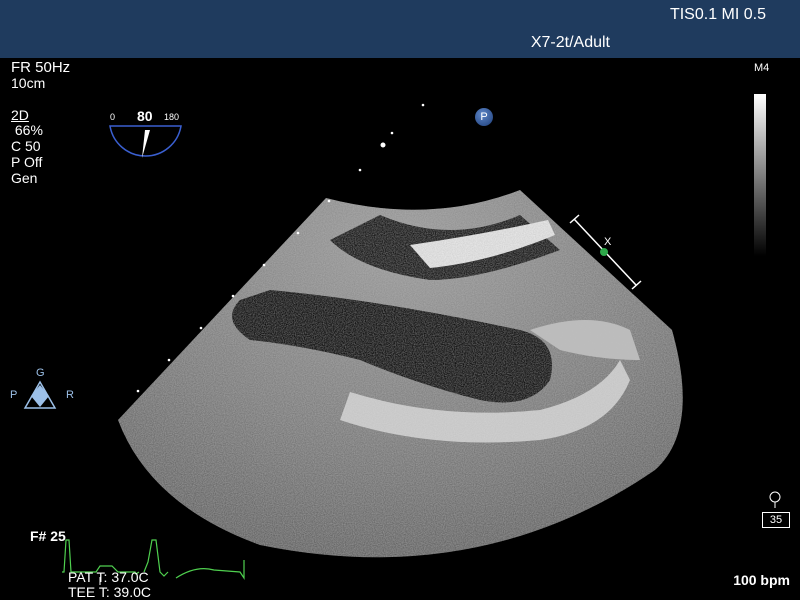 Image resolution: width=800 pixels, height=600 pixels. Describe the element at coordinates (760, 175) in the screenshot. I see `grayscale-bar` at that location.